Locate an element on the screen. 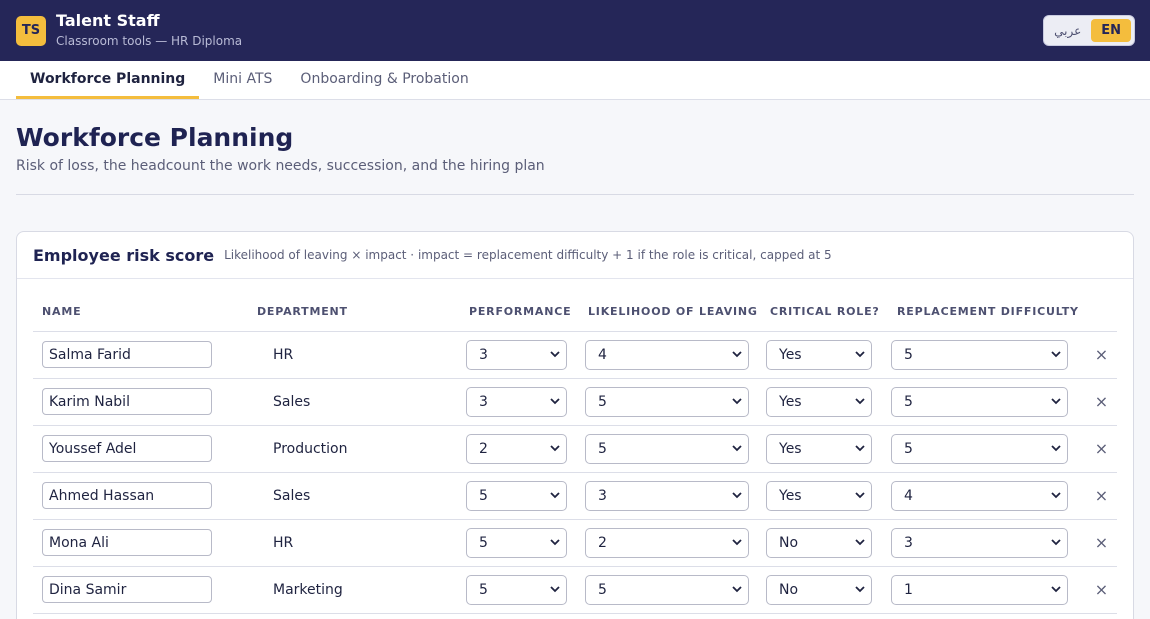 This screenshot has height=619, width=1150. table-row: HR 3 4 Yes 5 × is located at coordinates (575, 355).